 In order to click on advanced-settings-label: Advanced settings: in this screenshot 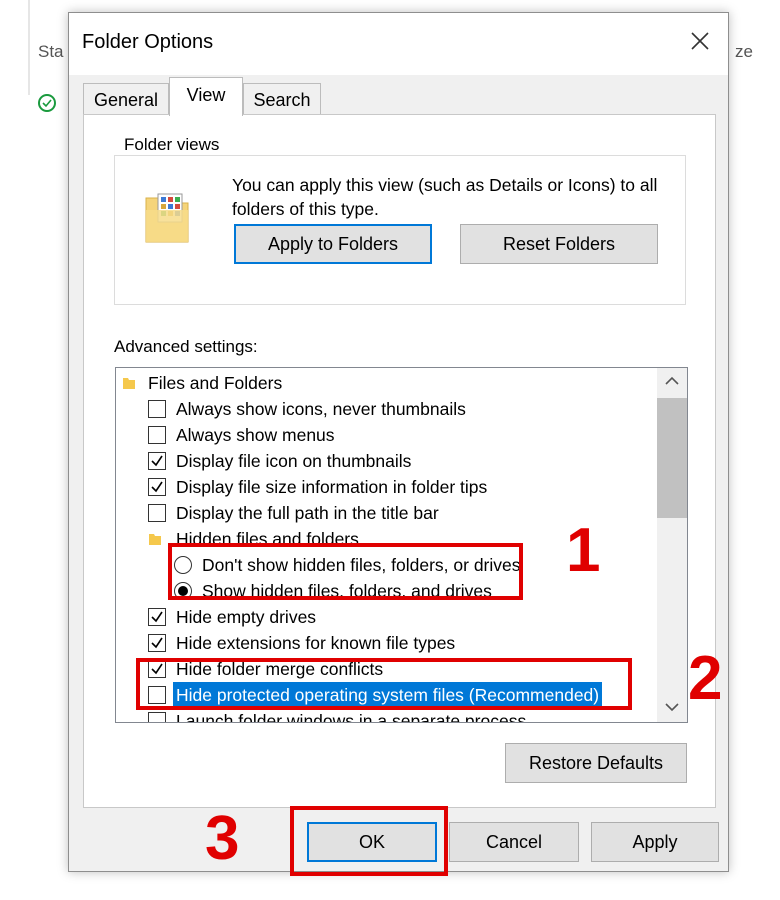, I will do `click(186, 346)`.